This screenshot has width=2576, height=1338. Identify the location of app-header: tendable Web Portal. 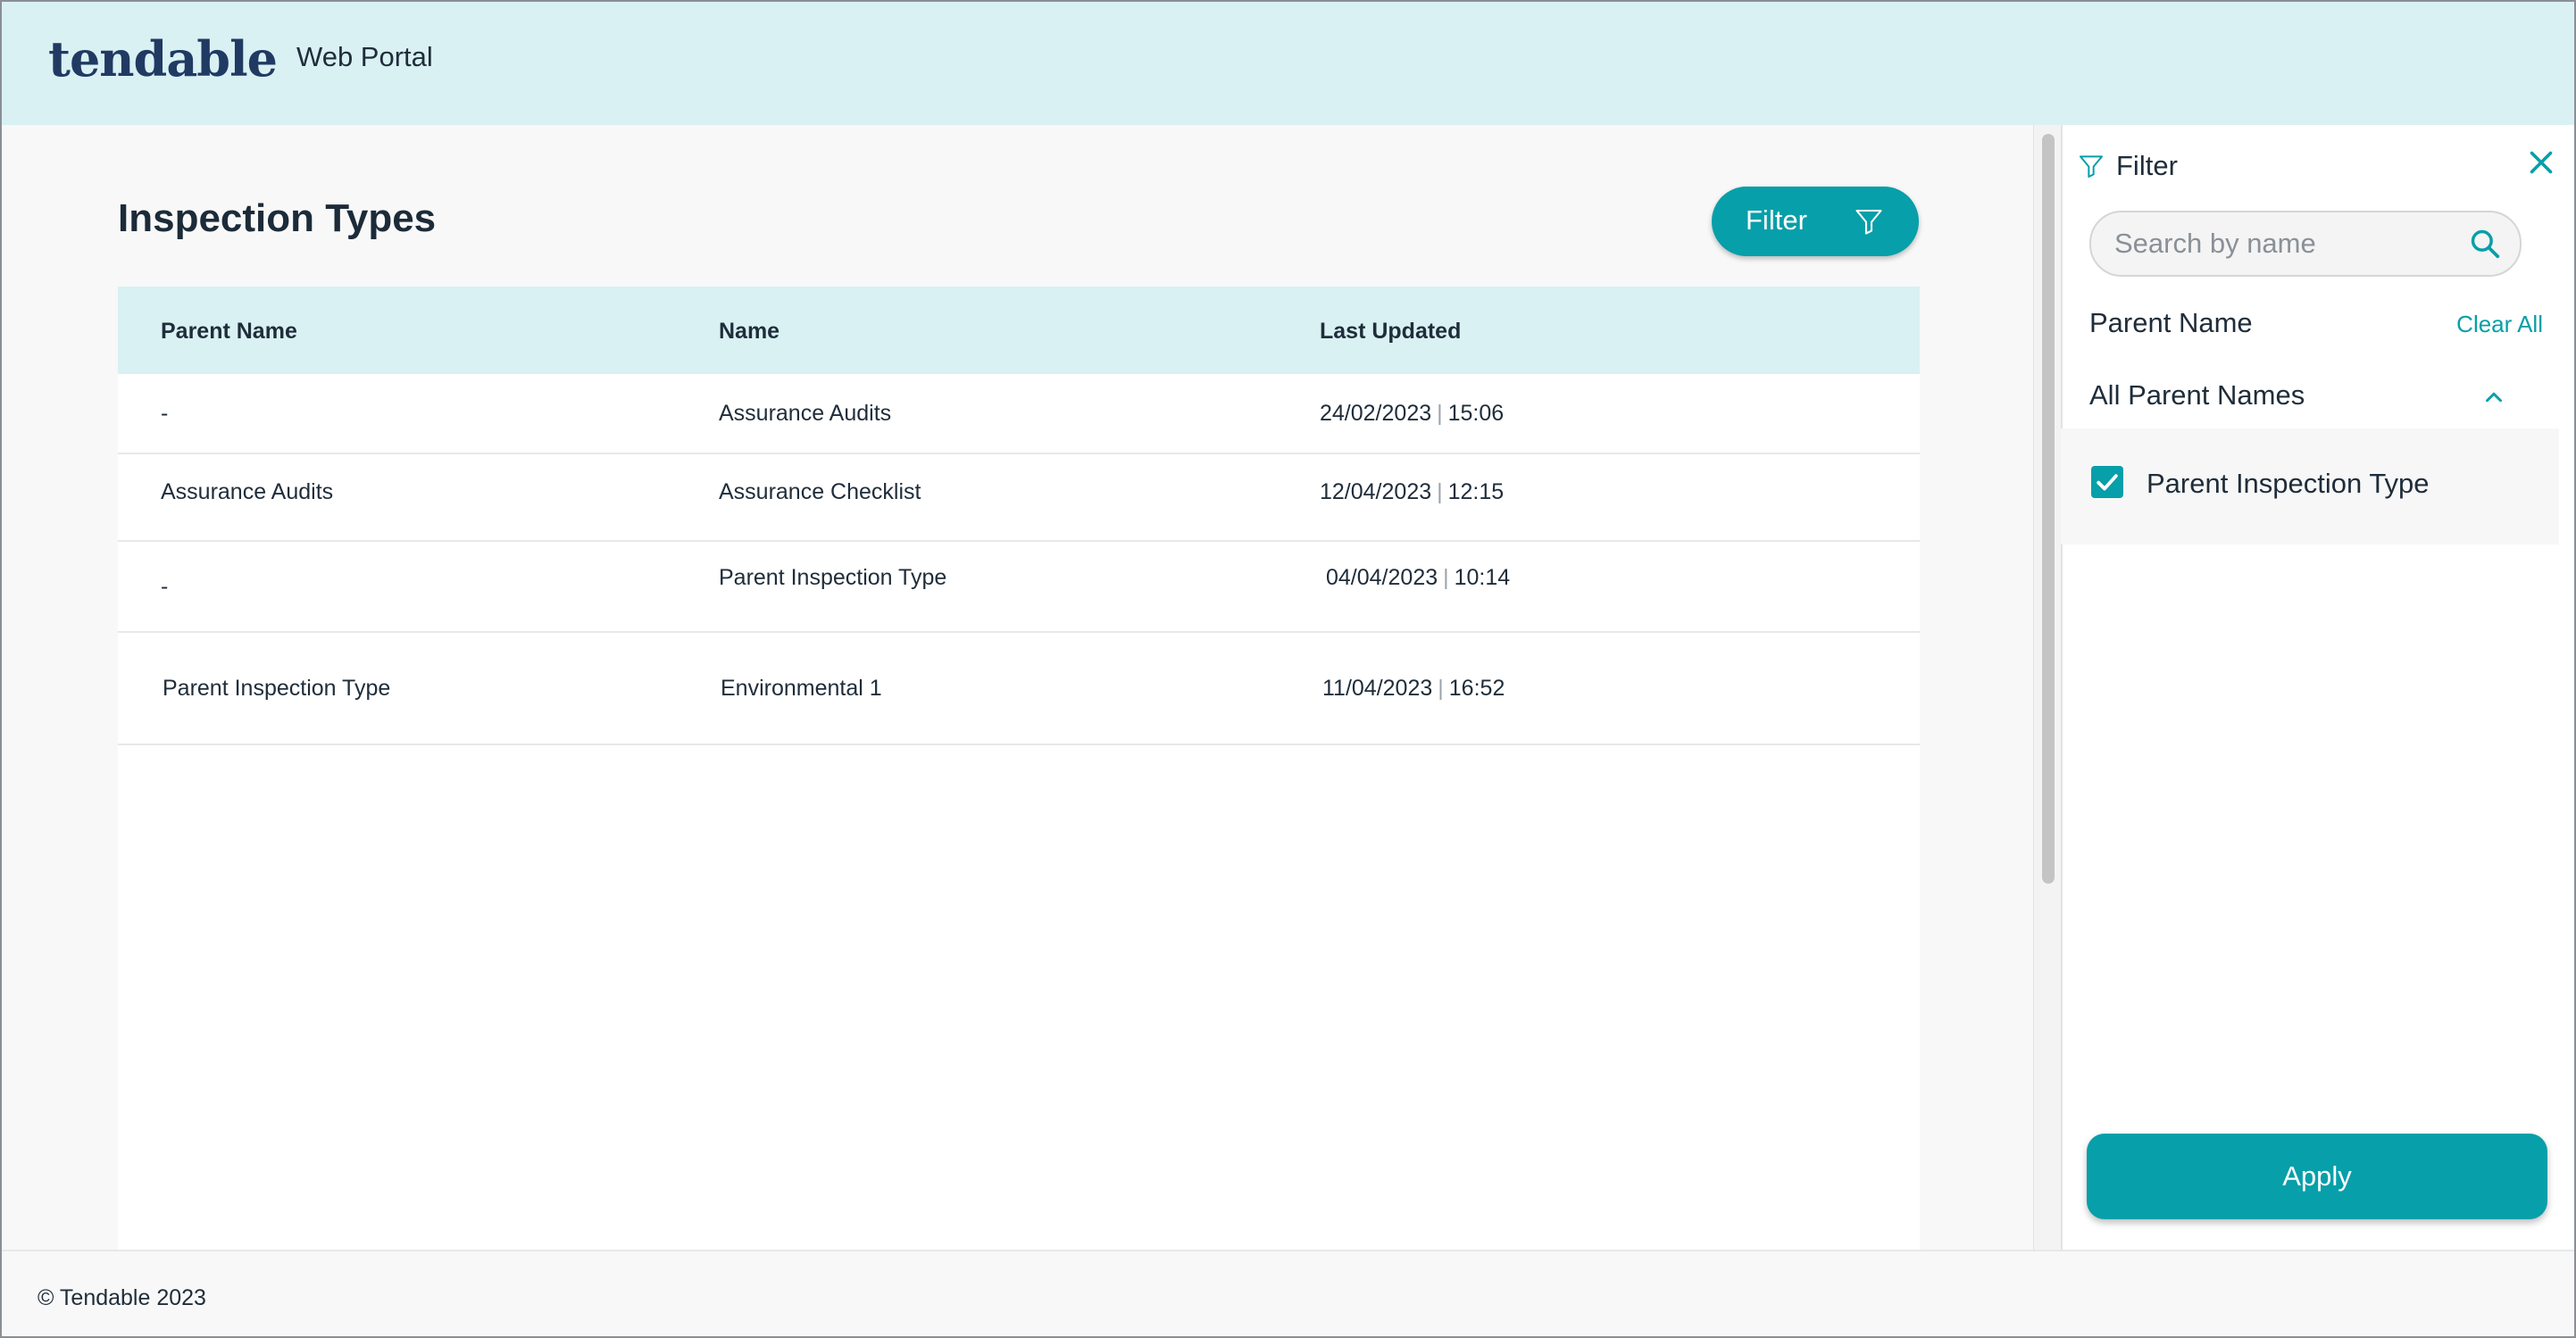
(1288, 64).